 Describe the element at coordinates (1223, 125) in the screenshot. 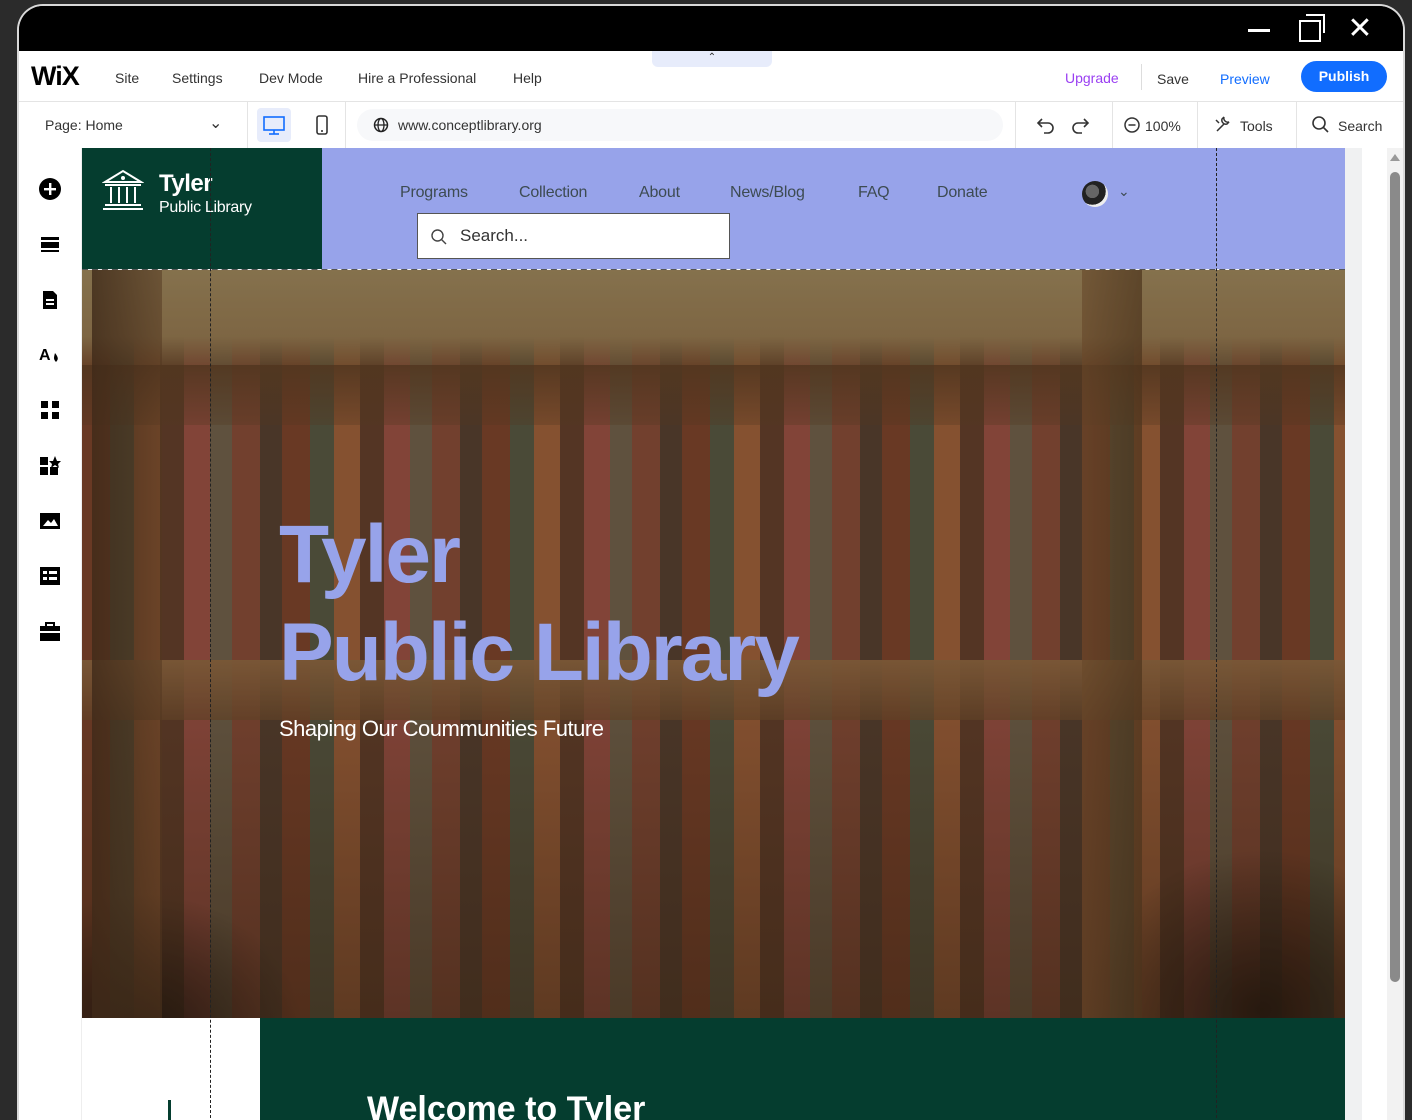

I see `tools-icon` at that location.